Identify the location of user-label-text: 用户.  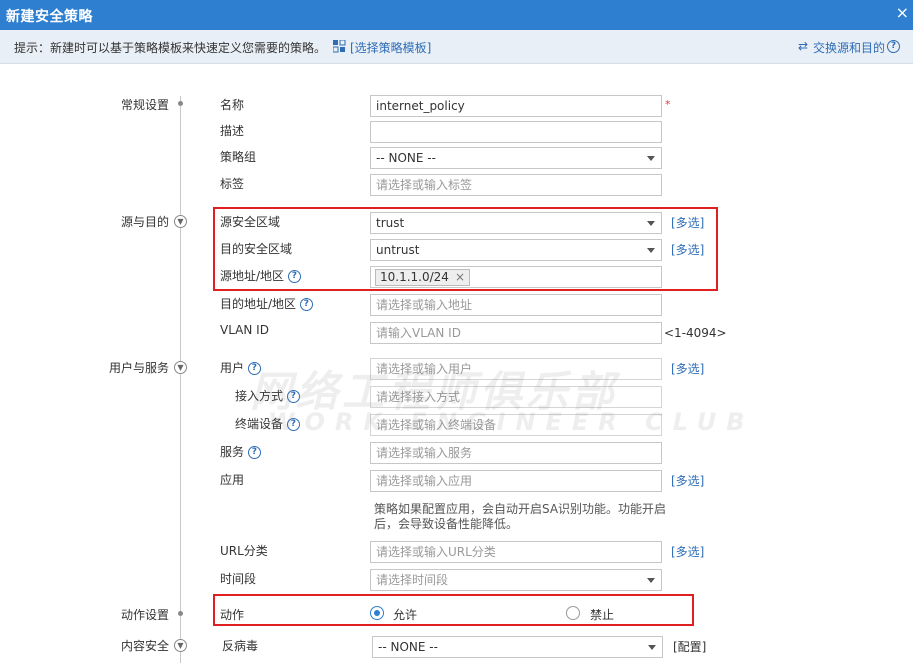
(232, 368).